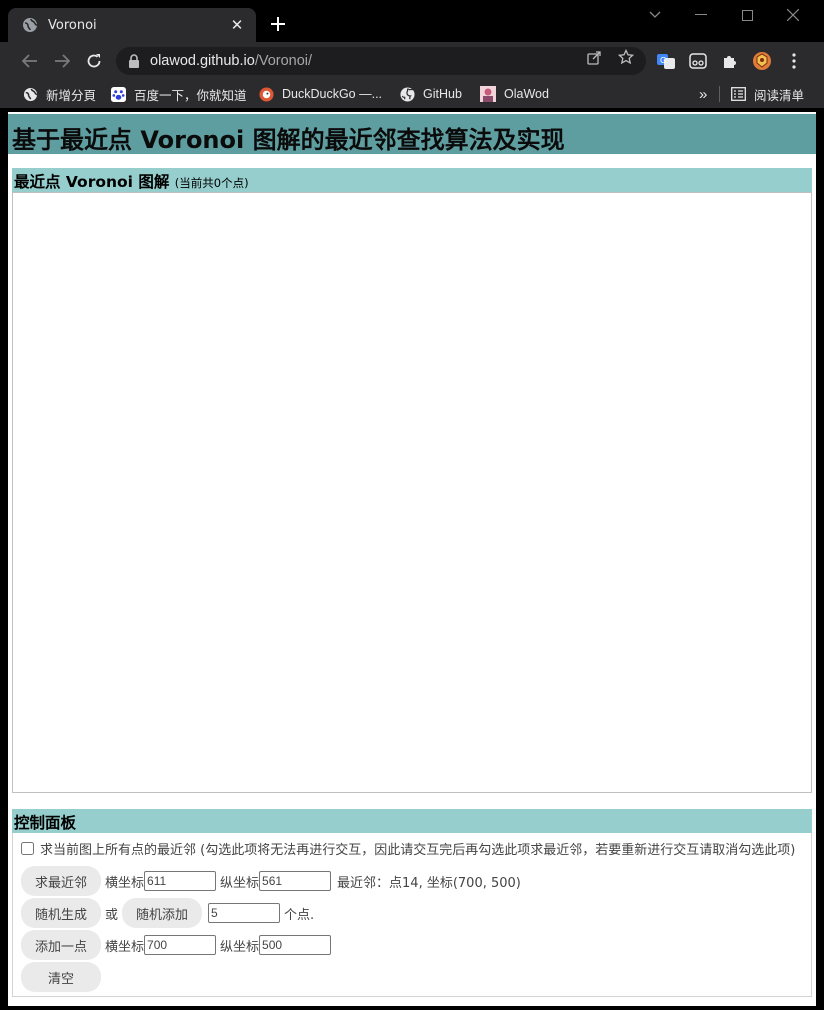 This screenshot has width=824, height=1010. What do you see at coordinates (211, 183) in the screenshot?
I see `point-count: (当前共0个点)` at bounding box center [211, 183].